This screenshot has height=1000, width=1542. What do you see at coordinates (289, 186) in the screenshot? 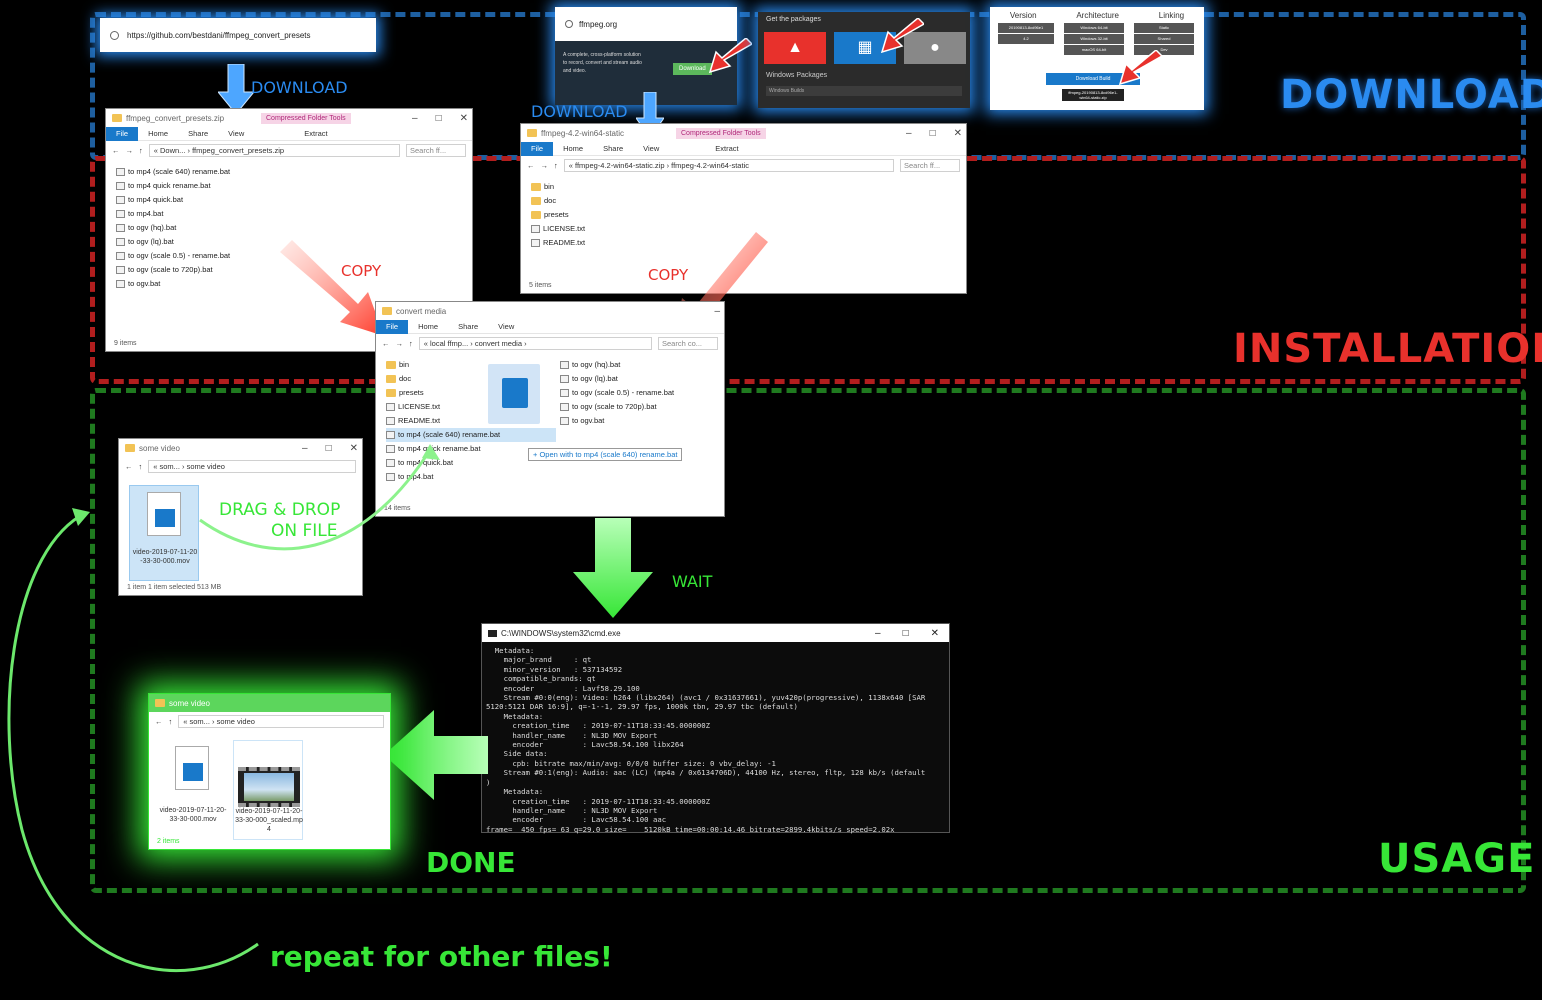
I see `list-item: to mp4 quick rename.bat` at bounding box center [289, 186].